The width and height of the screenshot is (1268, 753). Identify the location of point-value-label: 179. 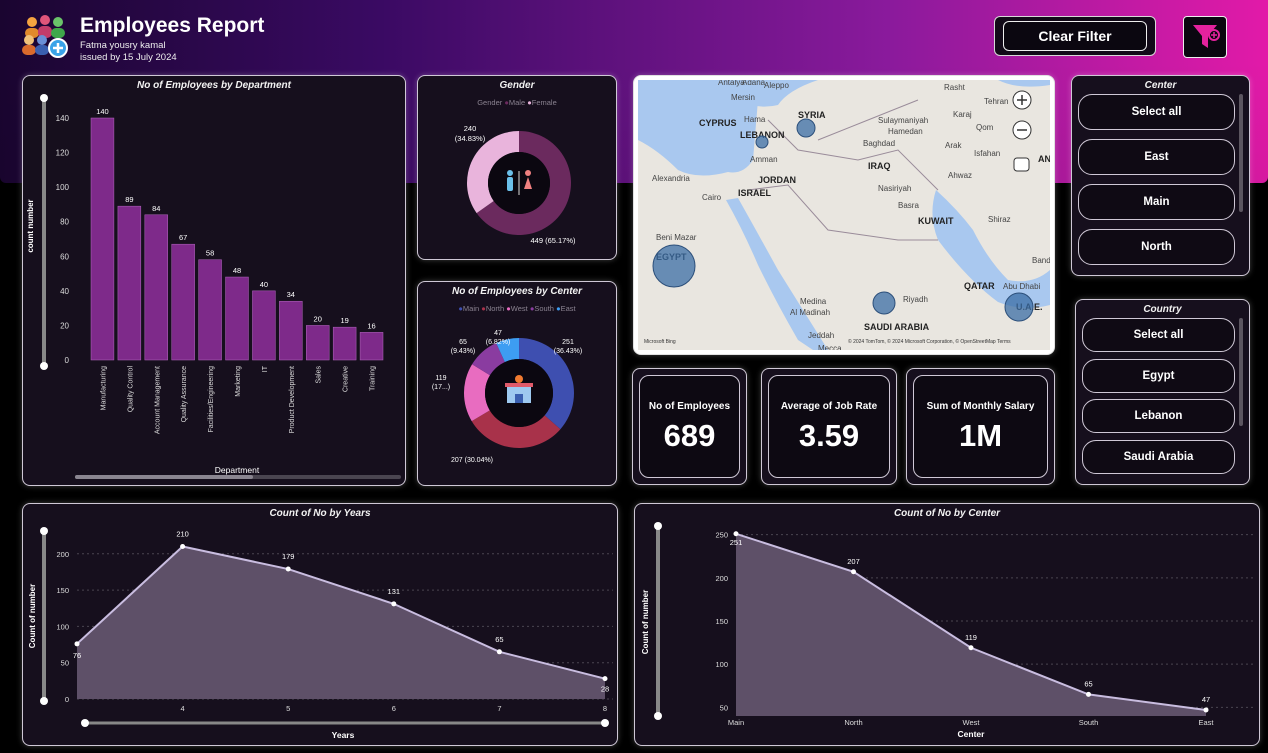
(288, 556).